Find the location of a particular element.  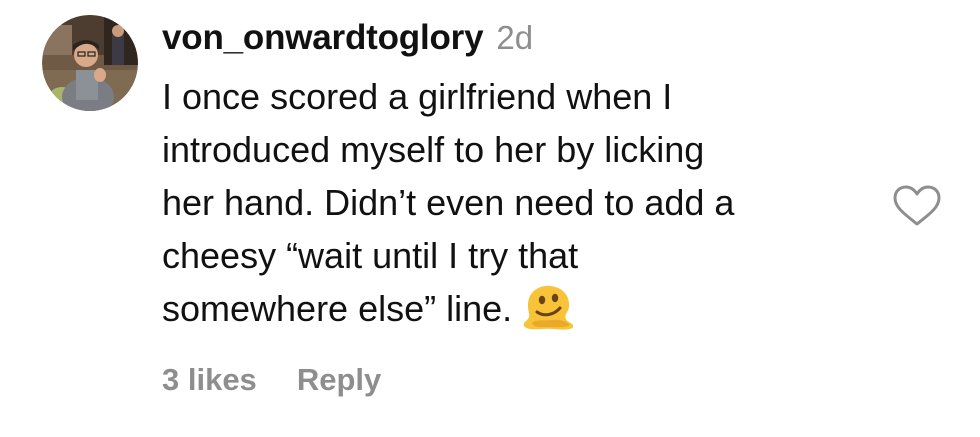

heart-outline-icon is located at coordinates (917, 205).